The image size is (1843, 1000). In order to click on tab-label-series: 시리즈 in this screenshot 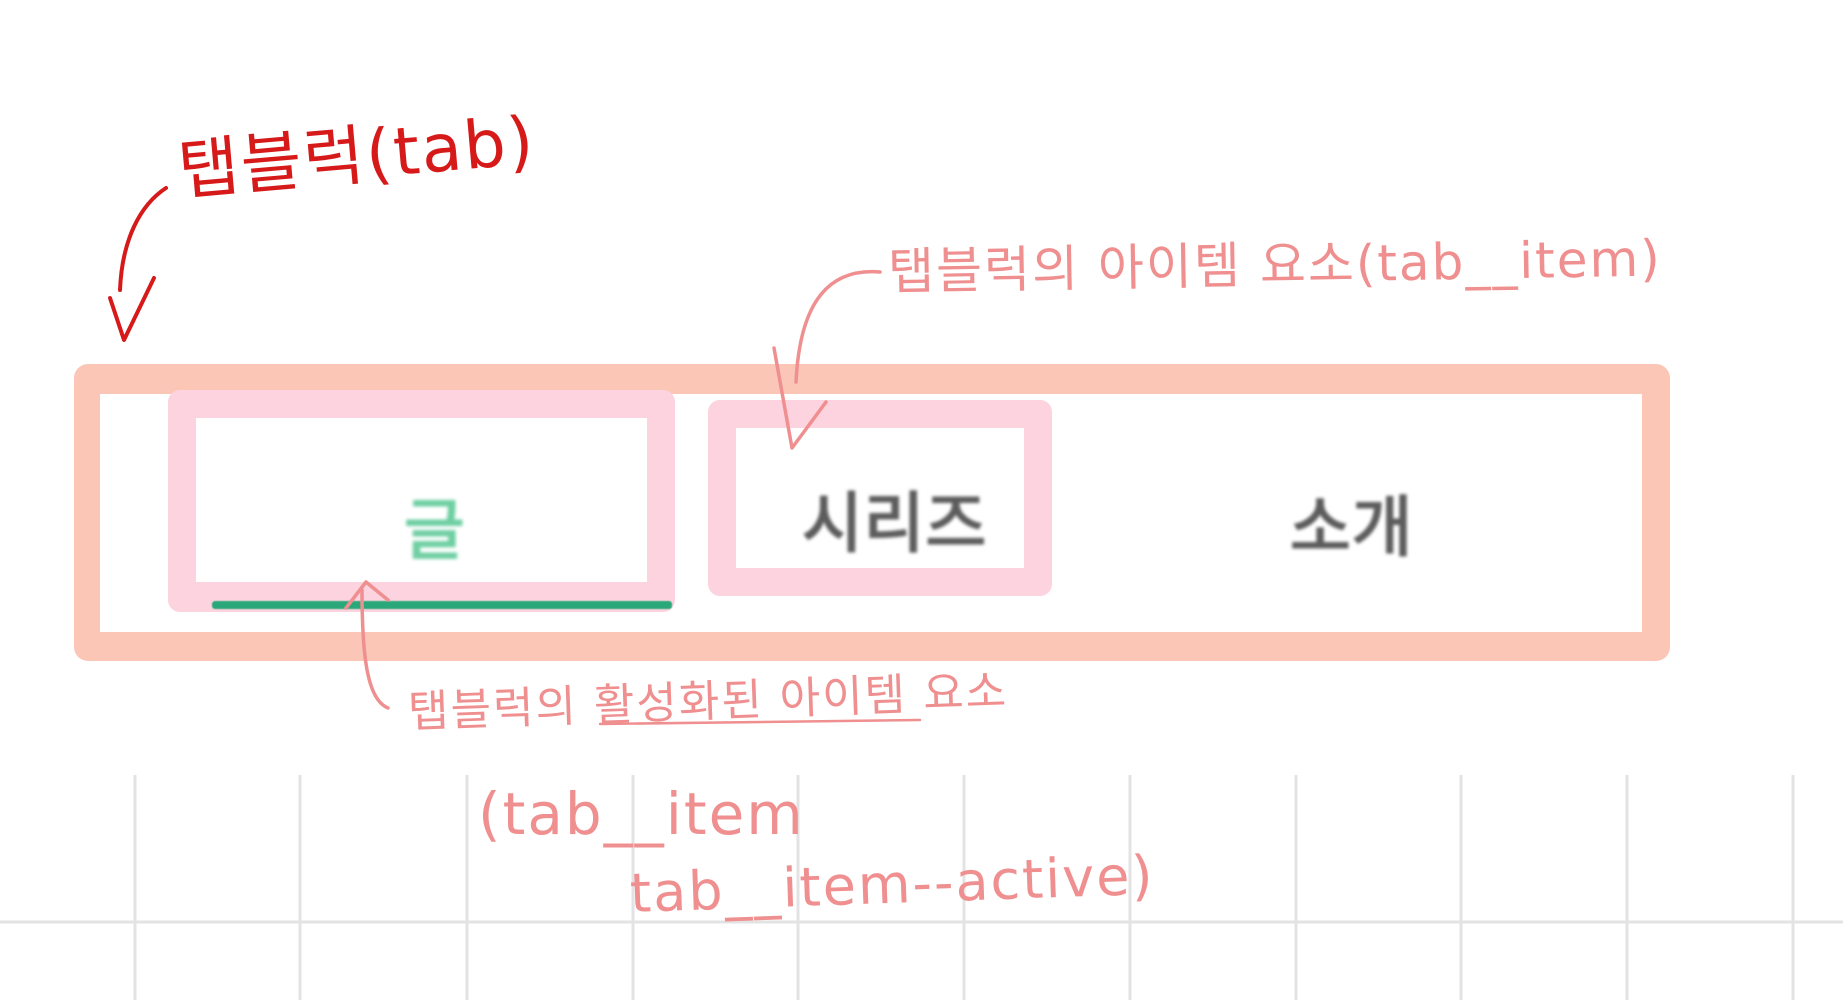, I will do `click(894, 518)`.